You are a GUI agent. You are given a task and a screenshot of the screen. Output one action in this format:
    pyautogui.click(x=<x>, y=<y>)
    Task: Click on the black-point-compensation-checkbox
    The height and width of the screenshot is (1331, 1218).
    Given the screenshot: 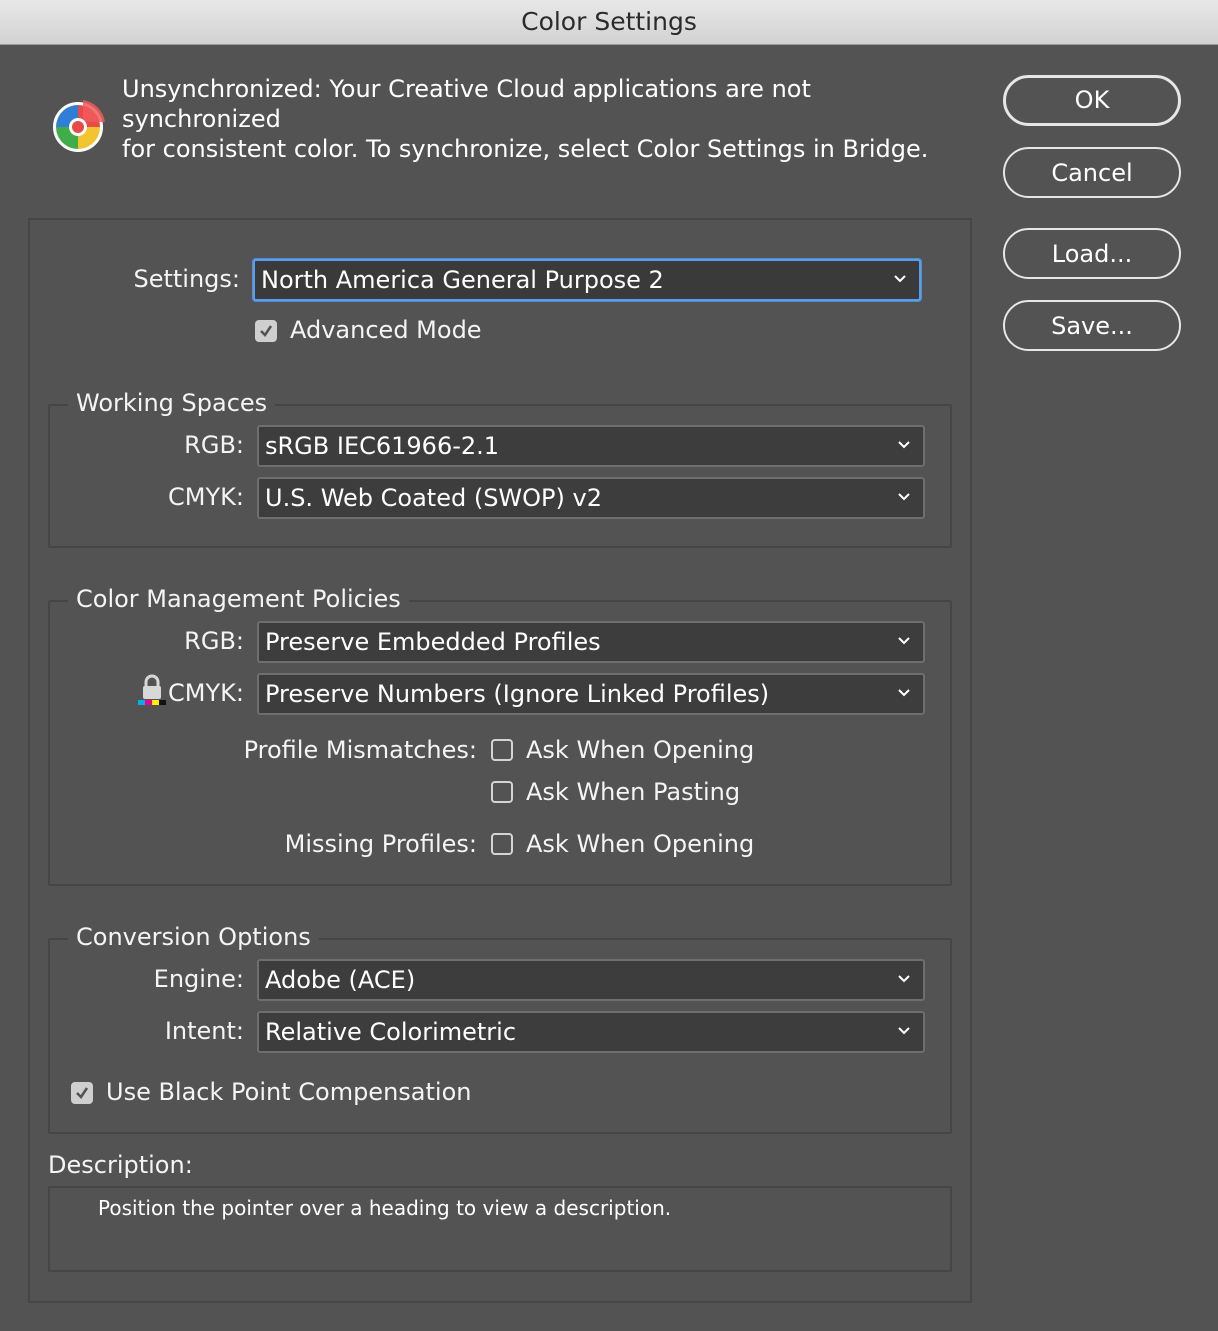 What is the action you would take?
    pyautogui.click(x=82, y=1093)
    